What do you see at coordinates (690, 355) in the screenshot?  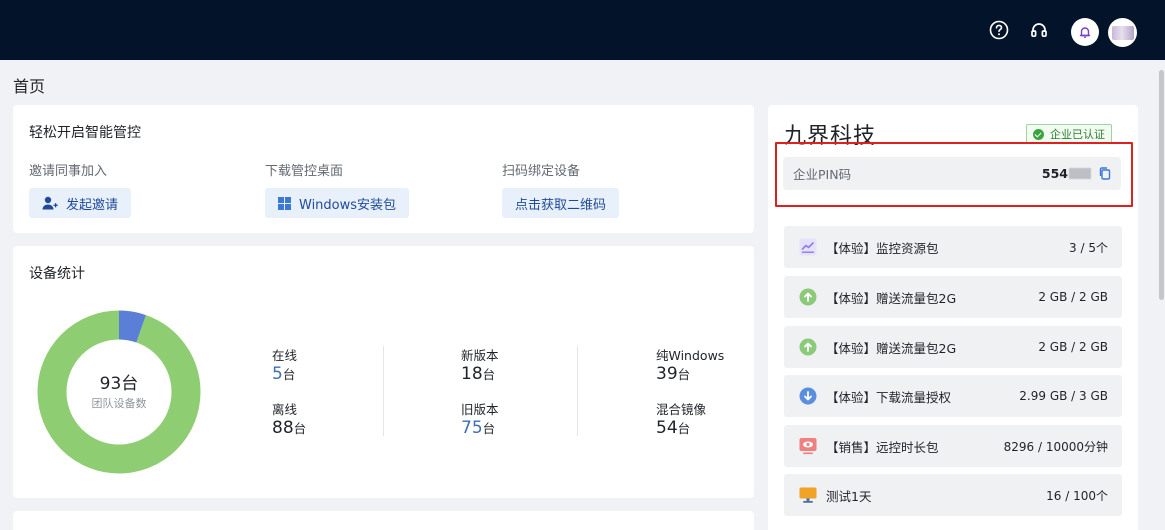 I see `pure-windows-label: 纯Windows` at bounding box center [690, 355].